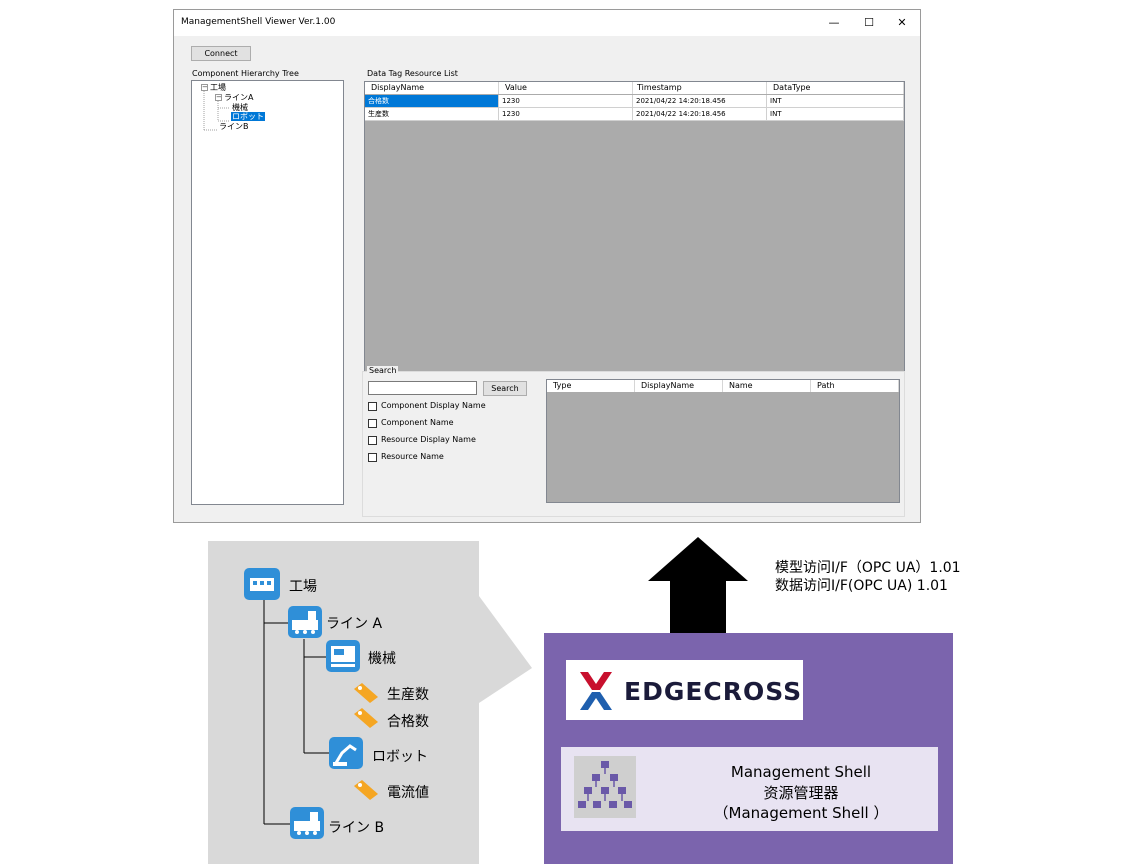  Describe the element at coordinates (346, 753) in the screenshot. I see `robot-arm-icon` at that location.